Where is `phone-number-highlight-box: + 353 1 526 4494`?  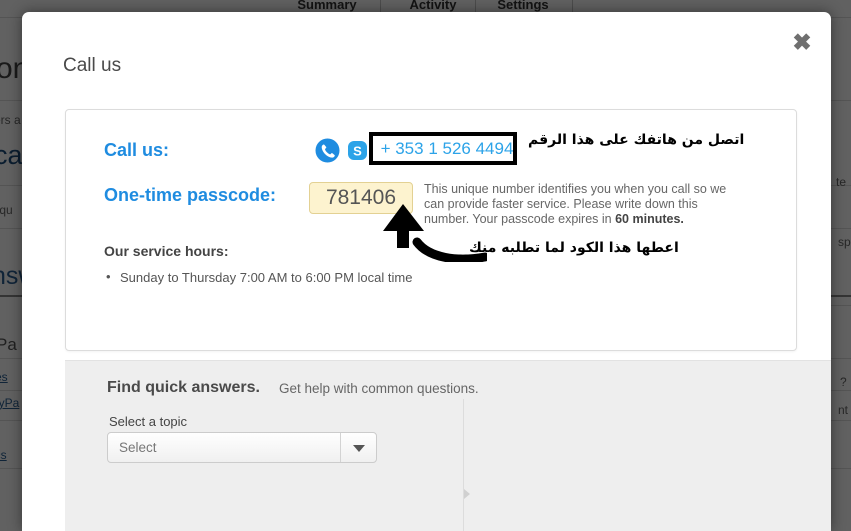 phone-number-highlight-box: + 353 1 526 4494 is located at coordinates (443, 148).